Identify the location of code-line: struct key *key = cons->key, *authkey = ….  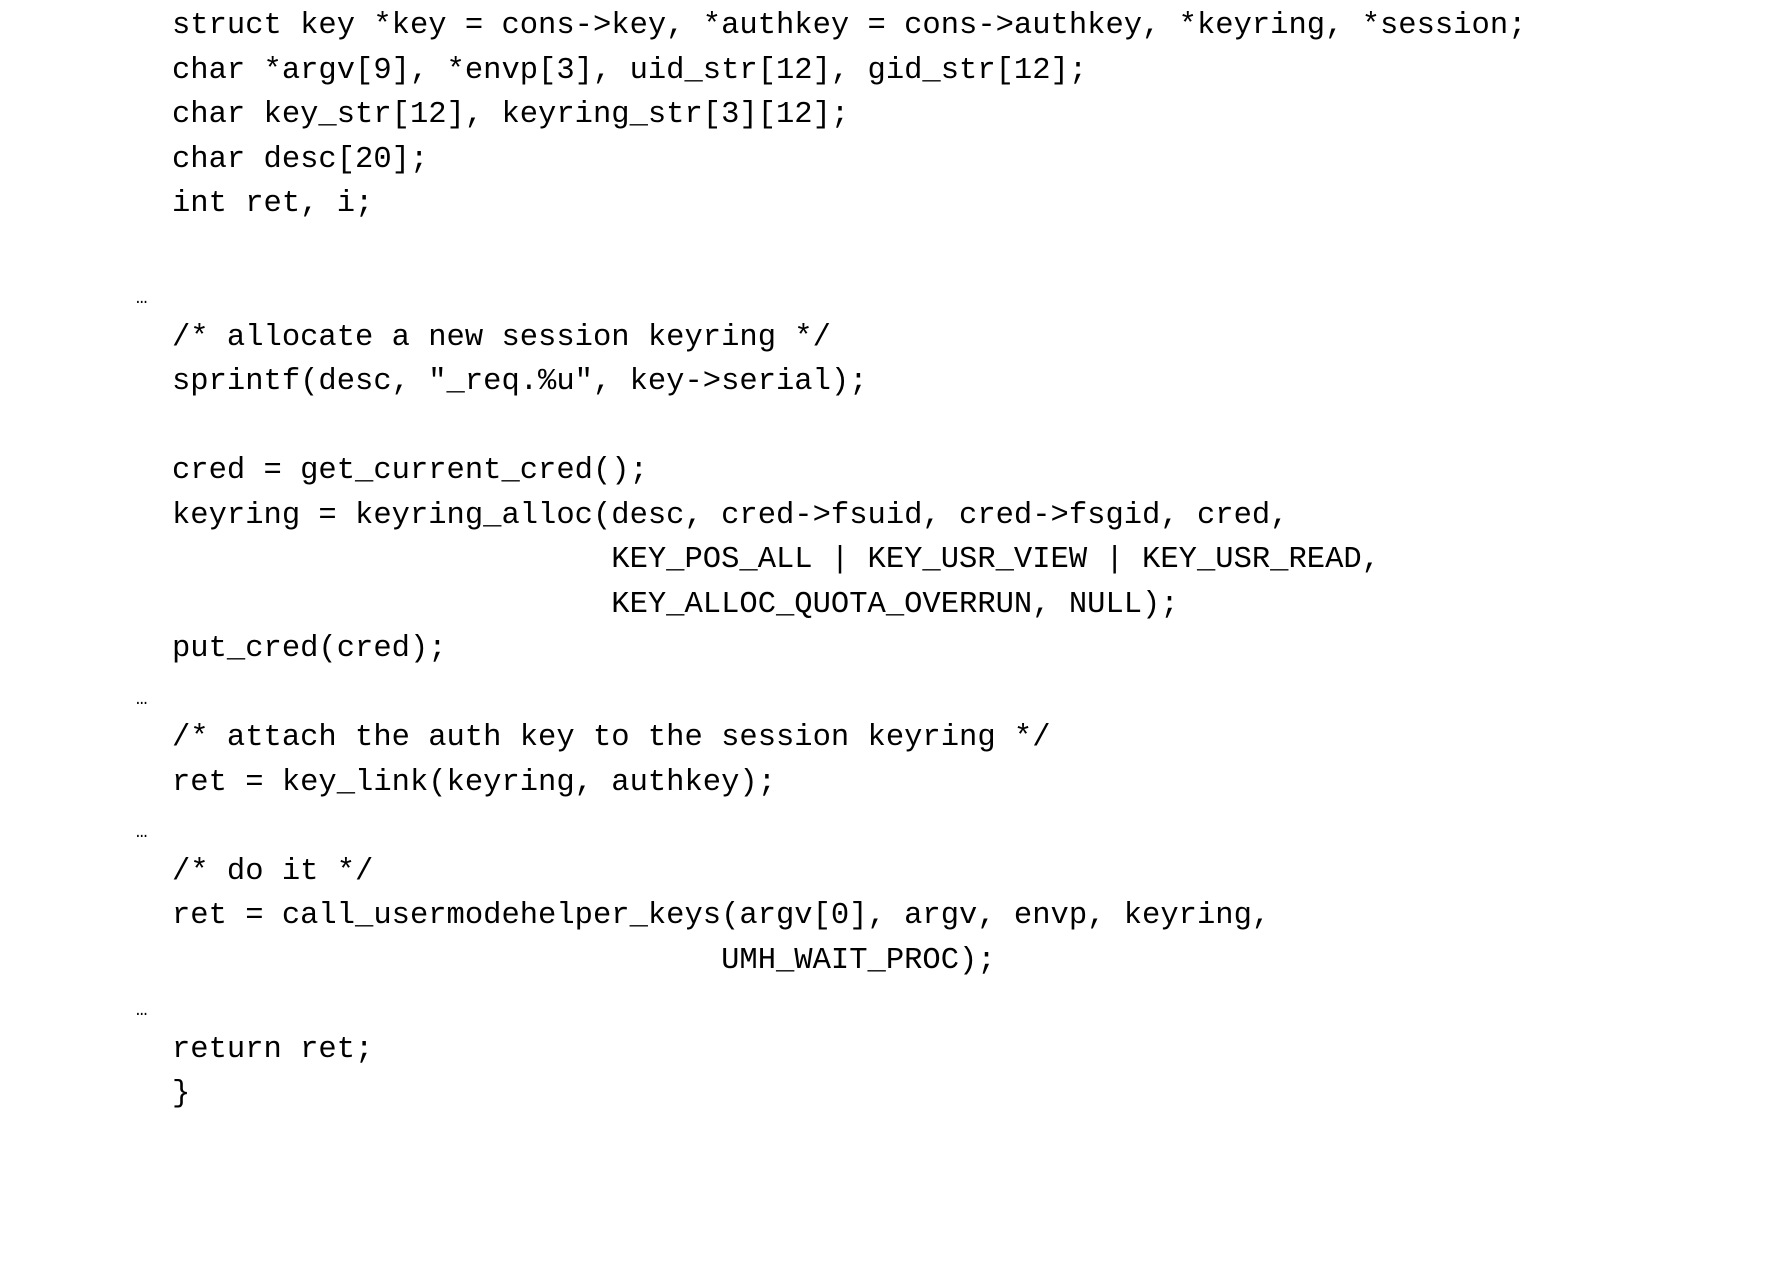
(849, 26).